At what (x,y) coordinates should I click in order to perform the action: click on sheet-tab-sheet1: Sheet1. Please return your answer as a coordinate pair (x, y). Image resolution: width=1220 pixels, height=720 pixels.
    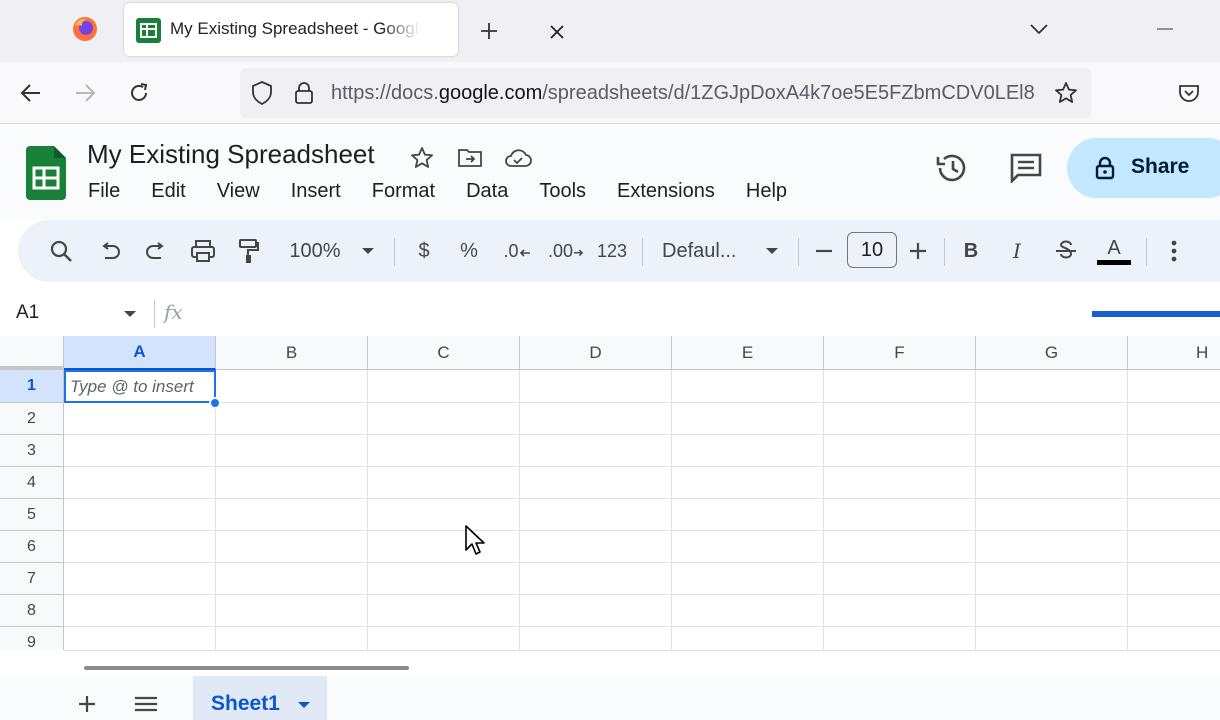
    Looking at the image, I should click on (260, 698).